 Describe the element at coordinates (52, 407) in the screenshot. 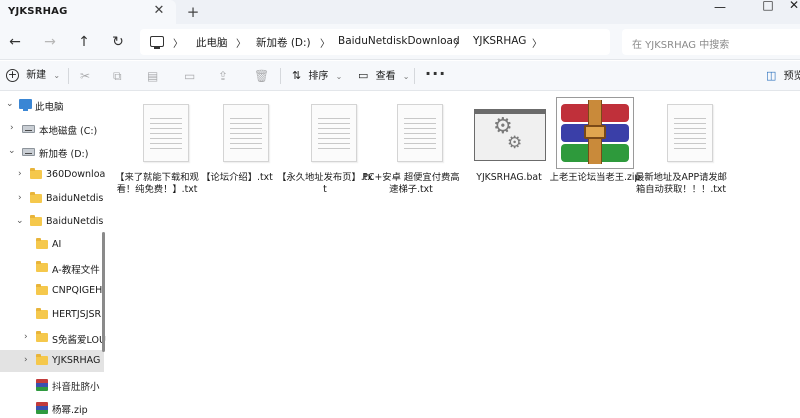

I see `sidebar-item-yangmi-zip: 杨幂.zip` at that location.